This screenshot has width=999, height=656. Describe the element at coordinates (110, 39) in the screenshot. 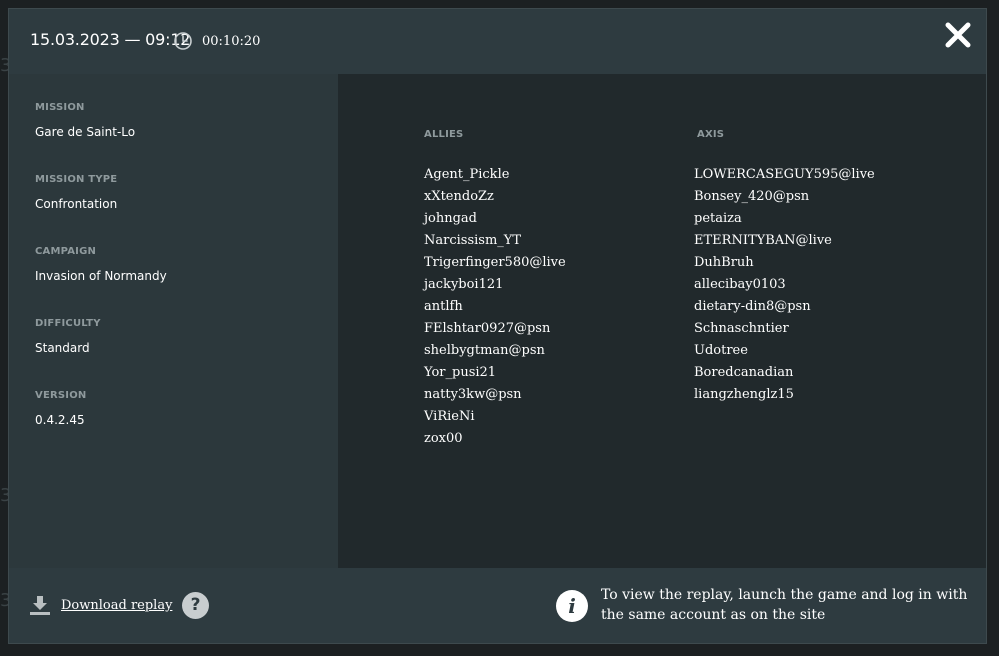

I see `match-datetime: 15.03.2023 — 09:12` at that location.